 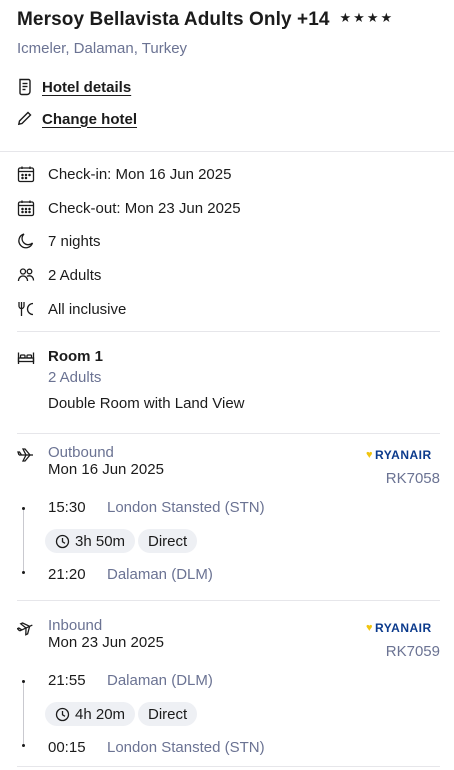 I want to click on document-icon, so click(x=25, y=87).